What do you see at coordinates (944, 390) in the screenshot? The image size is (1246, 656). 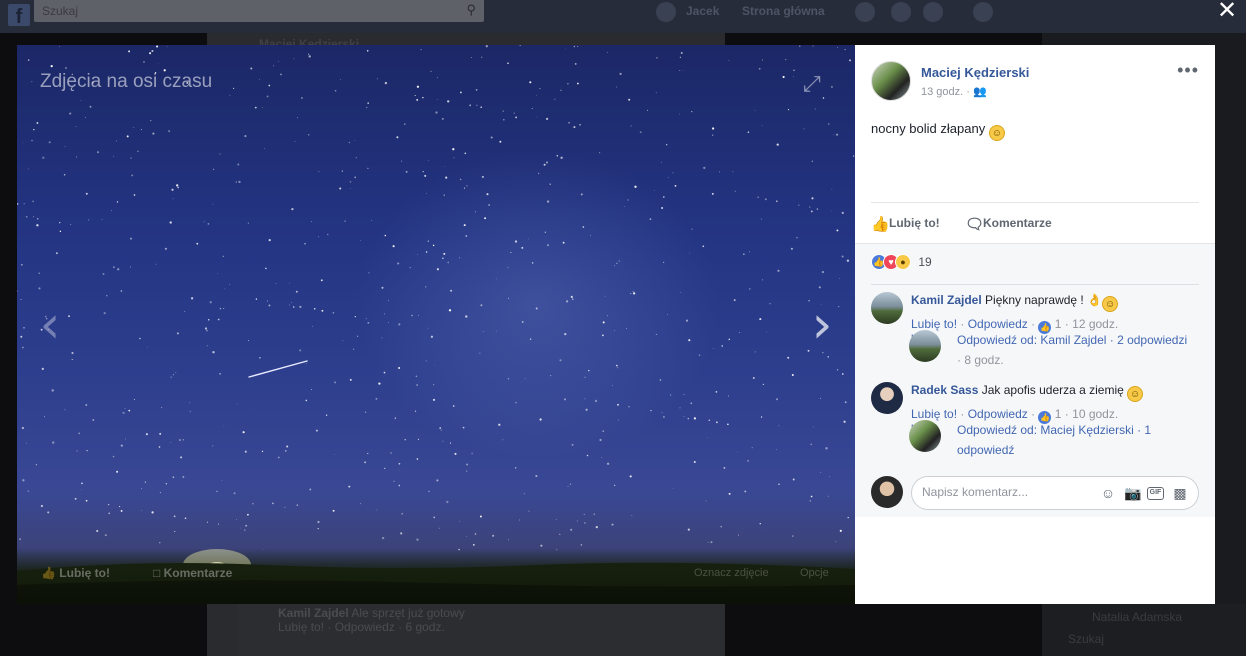 I see `comment-author: Radek Sass` at bounding box center [944, 390].